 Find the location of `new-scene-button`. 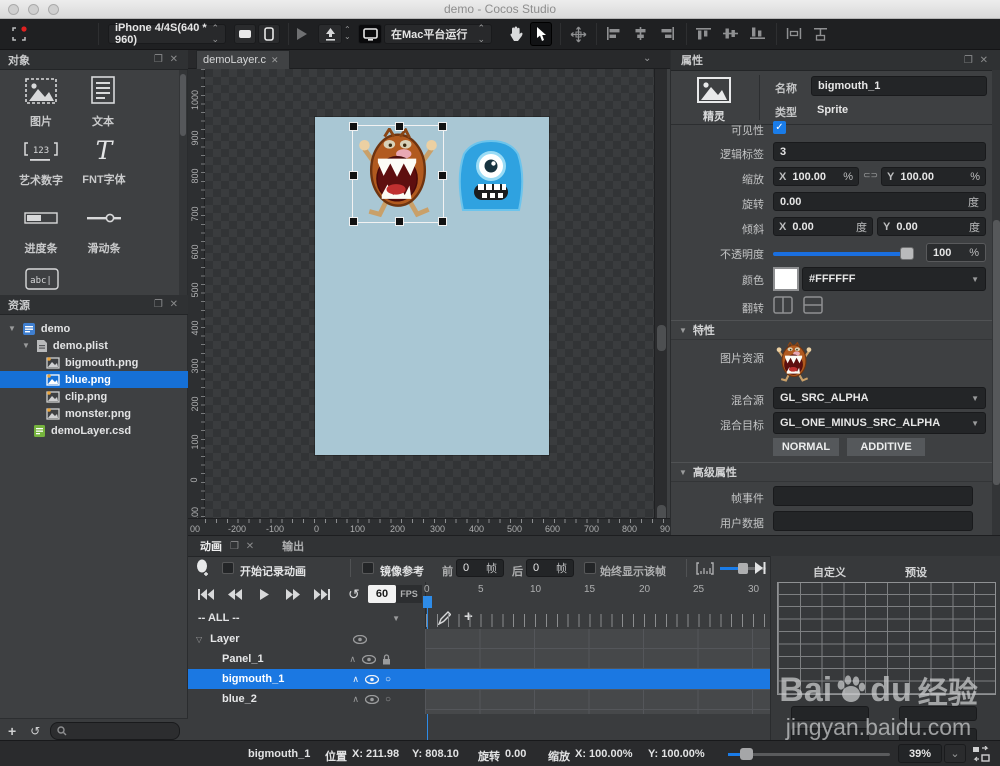

new-scene-button is located at coordinates (19, 34).